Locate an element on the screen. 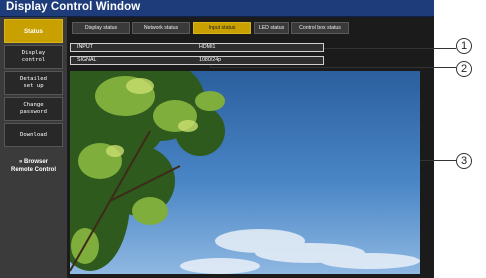  signal-label: SIGNAL is located at coordinates (87, 60).